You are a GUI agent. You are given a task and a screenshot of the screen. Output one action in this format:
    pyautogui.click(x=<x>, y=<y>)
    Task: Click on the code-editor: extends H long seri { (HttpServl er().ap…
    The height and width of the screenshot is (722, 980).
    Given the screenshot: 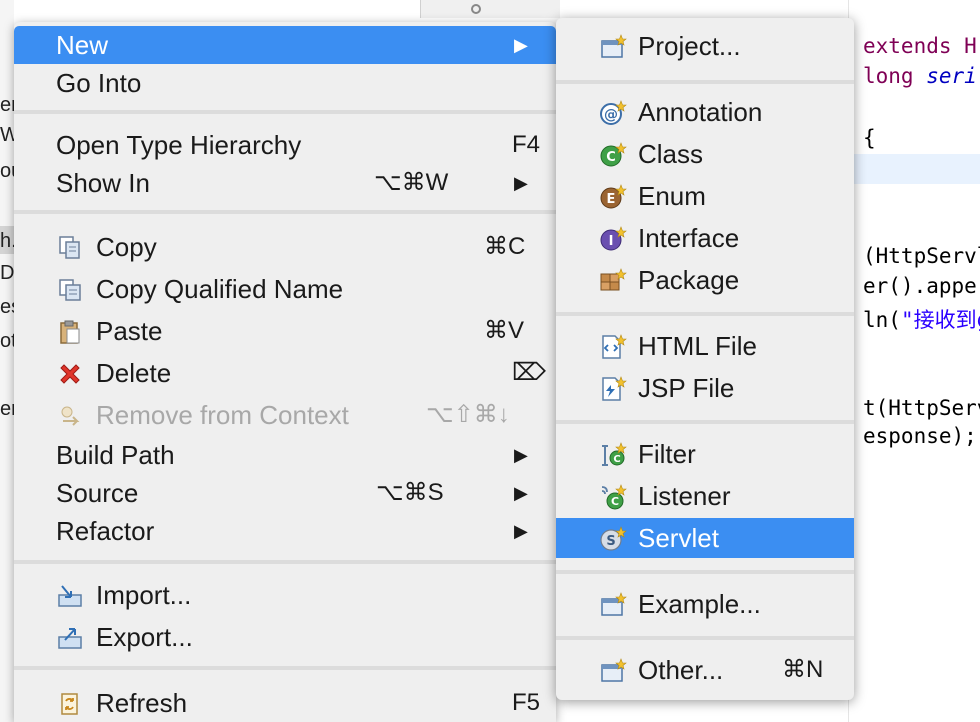 What is the action you would take?
    pyautogui.click(x=914, y=361)
    